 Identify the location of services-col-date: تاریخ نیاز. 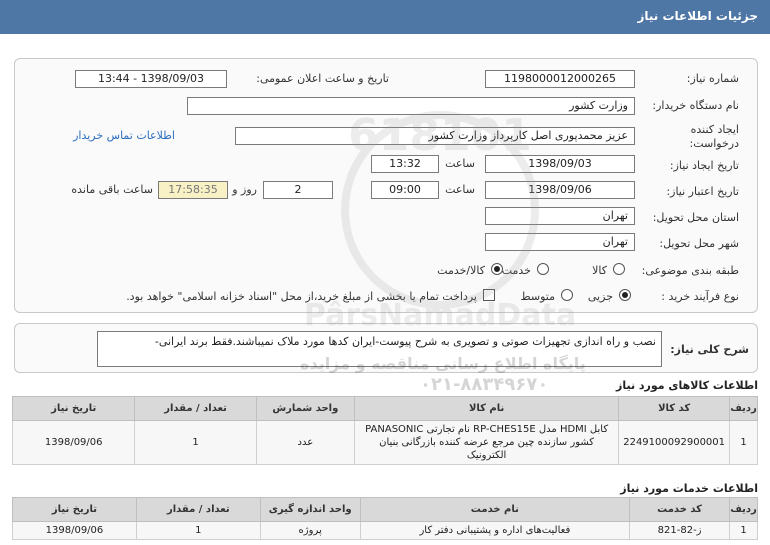
(74, 509).